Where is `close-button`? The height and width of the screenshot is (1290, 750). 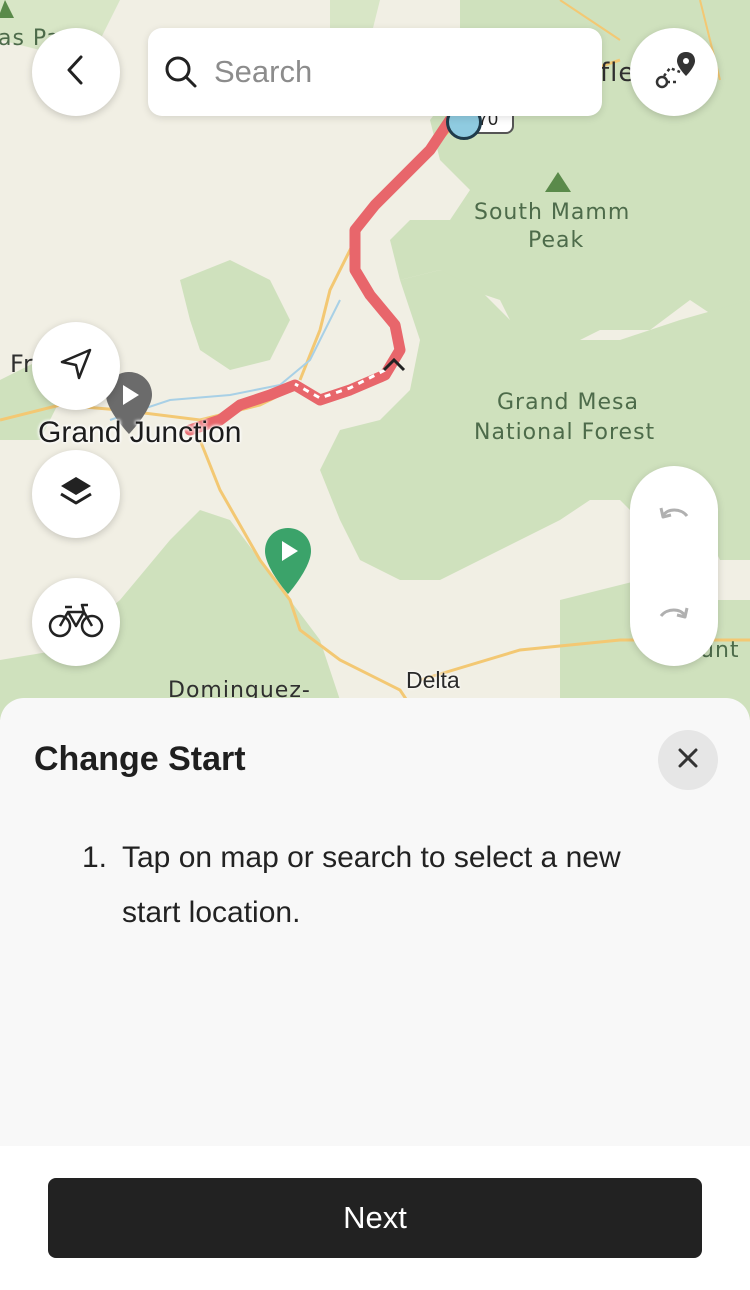 close-button is located at coordinates (688, 760).